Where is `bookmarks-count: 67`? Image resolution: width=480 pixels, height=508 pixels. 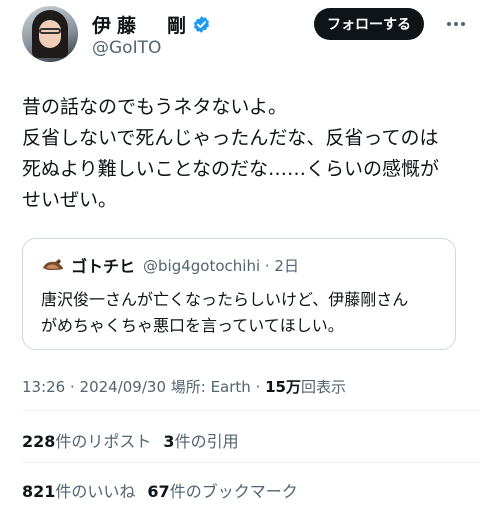
bookmarks-count: 67 is located at coordinates (158, 491).